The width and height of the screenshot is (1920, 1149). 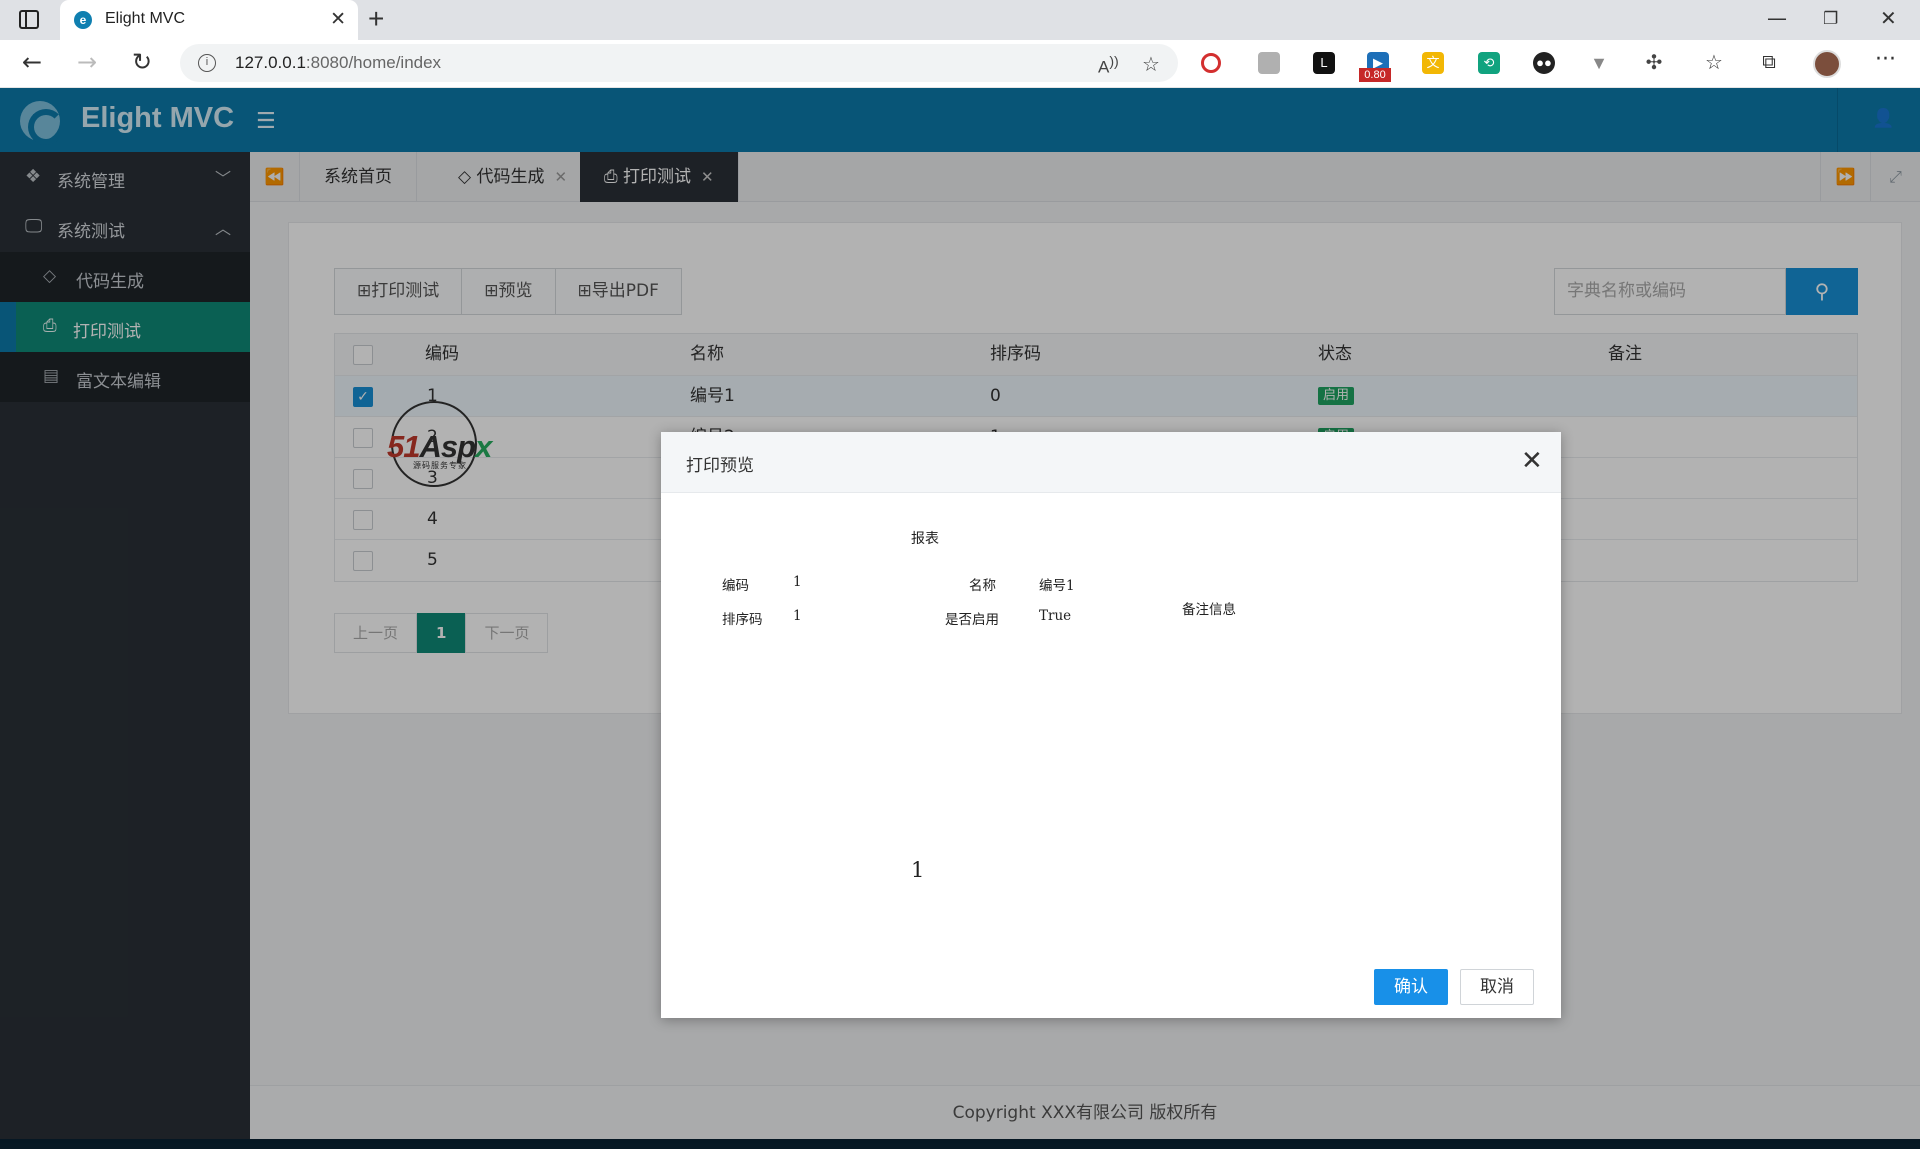 I want to click on cancel-button: 取消, so click(x=1497, y=987).